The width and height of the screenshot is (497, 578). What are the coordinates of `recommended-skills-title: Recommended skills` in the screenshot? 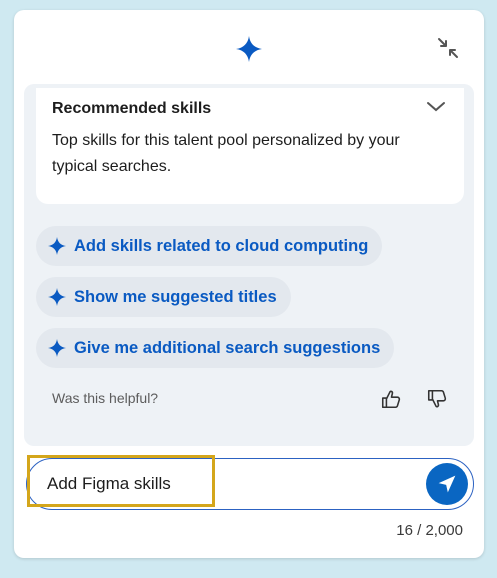 It's located at (132, 108).